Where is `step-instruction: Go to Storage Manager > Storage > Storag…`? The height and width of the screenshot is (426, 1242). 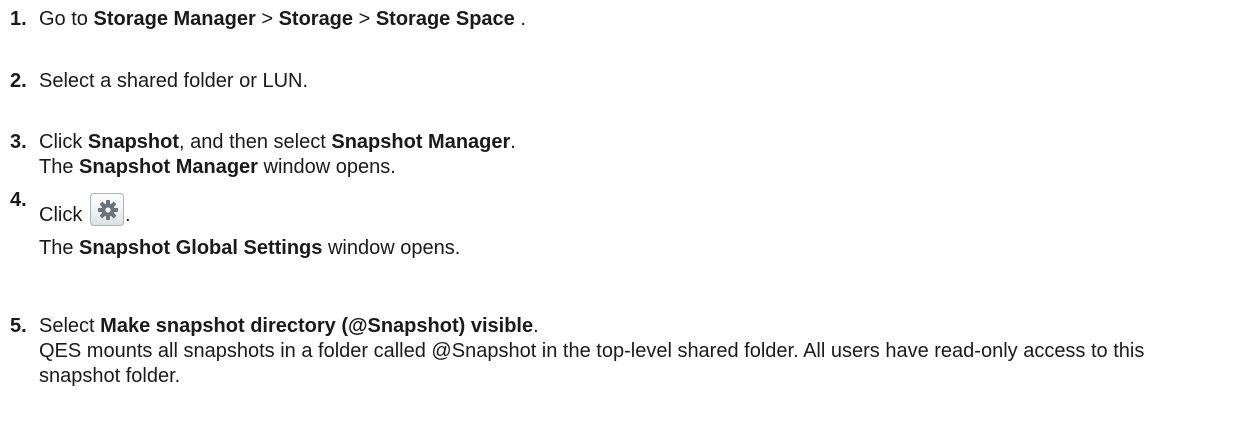
step-instruction: Go to Storage Manager > Storage > Storag… is located at coordinates (634, 19).